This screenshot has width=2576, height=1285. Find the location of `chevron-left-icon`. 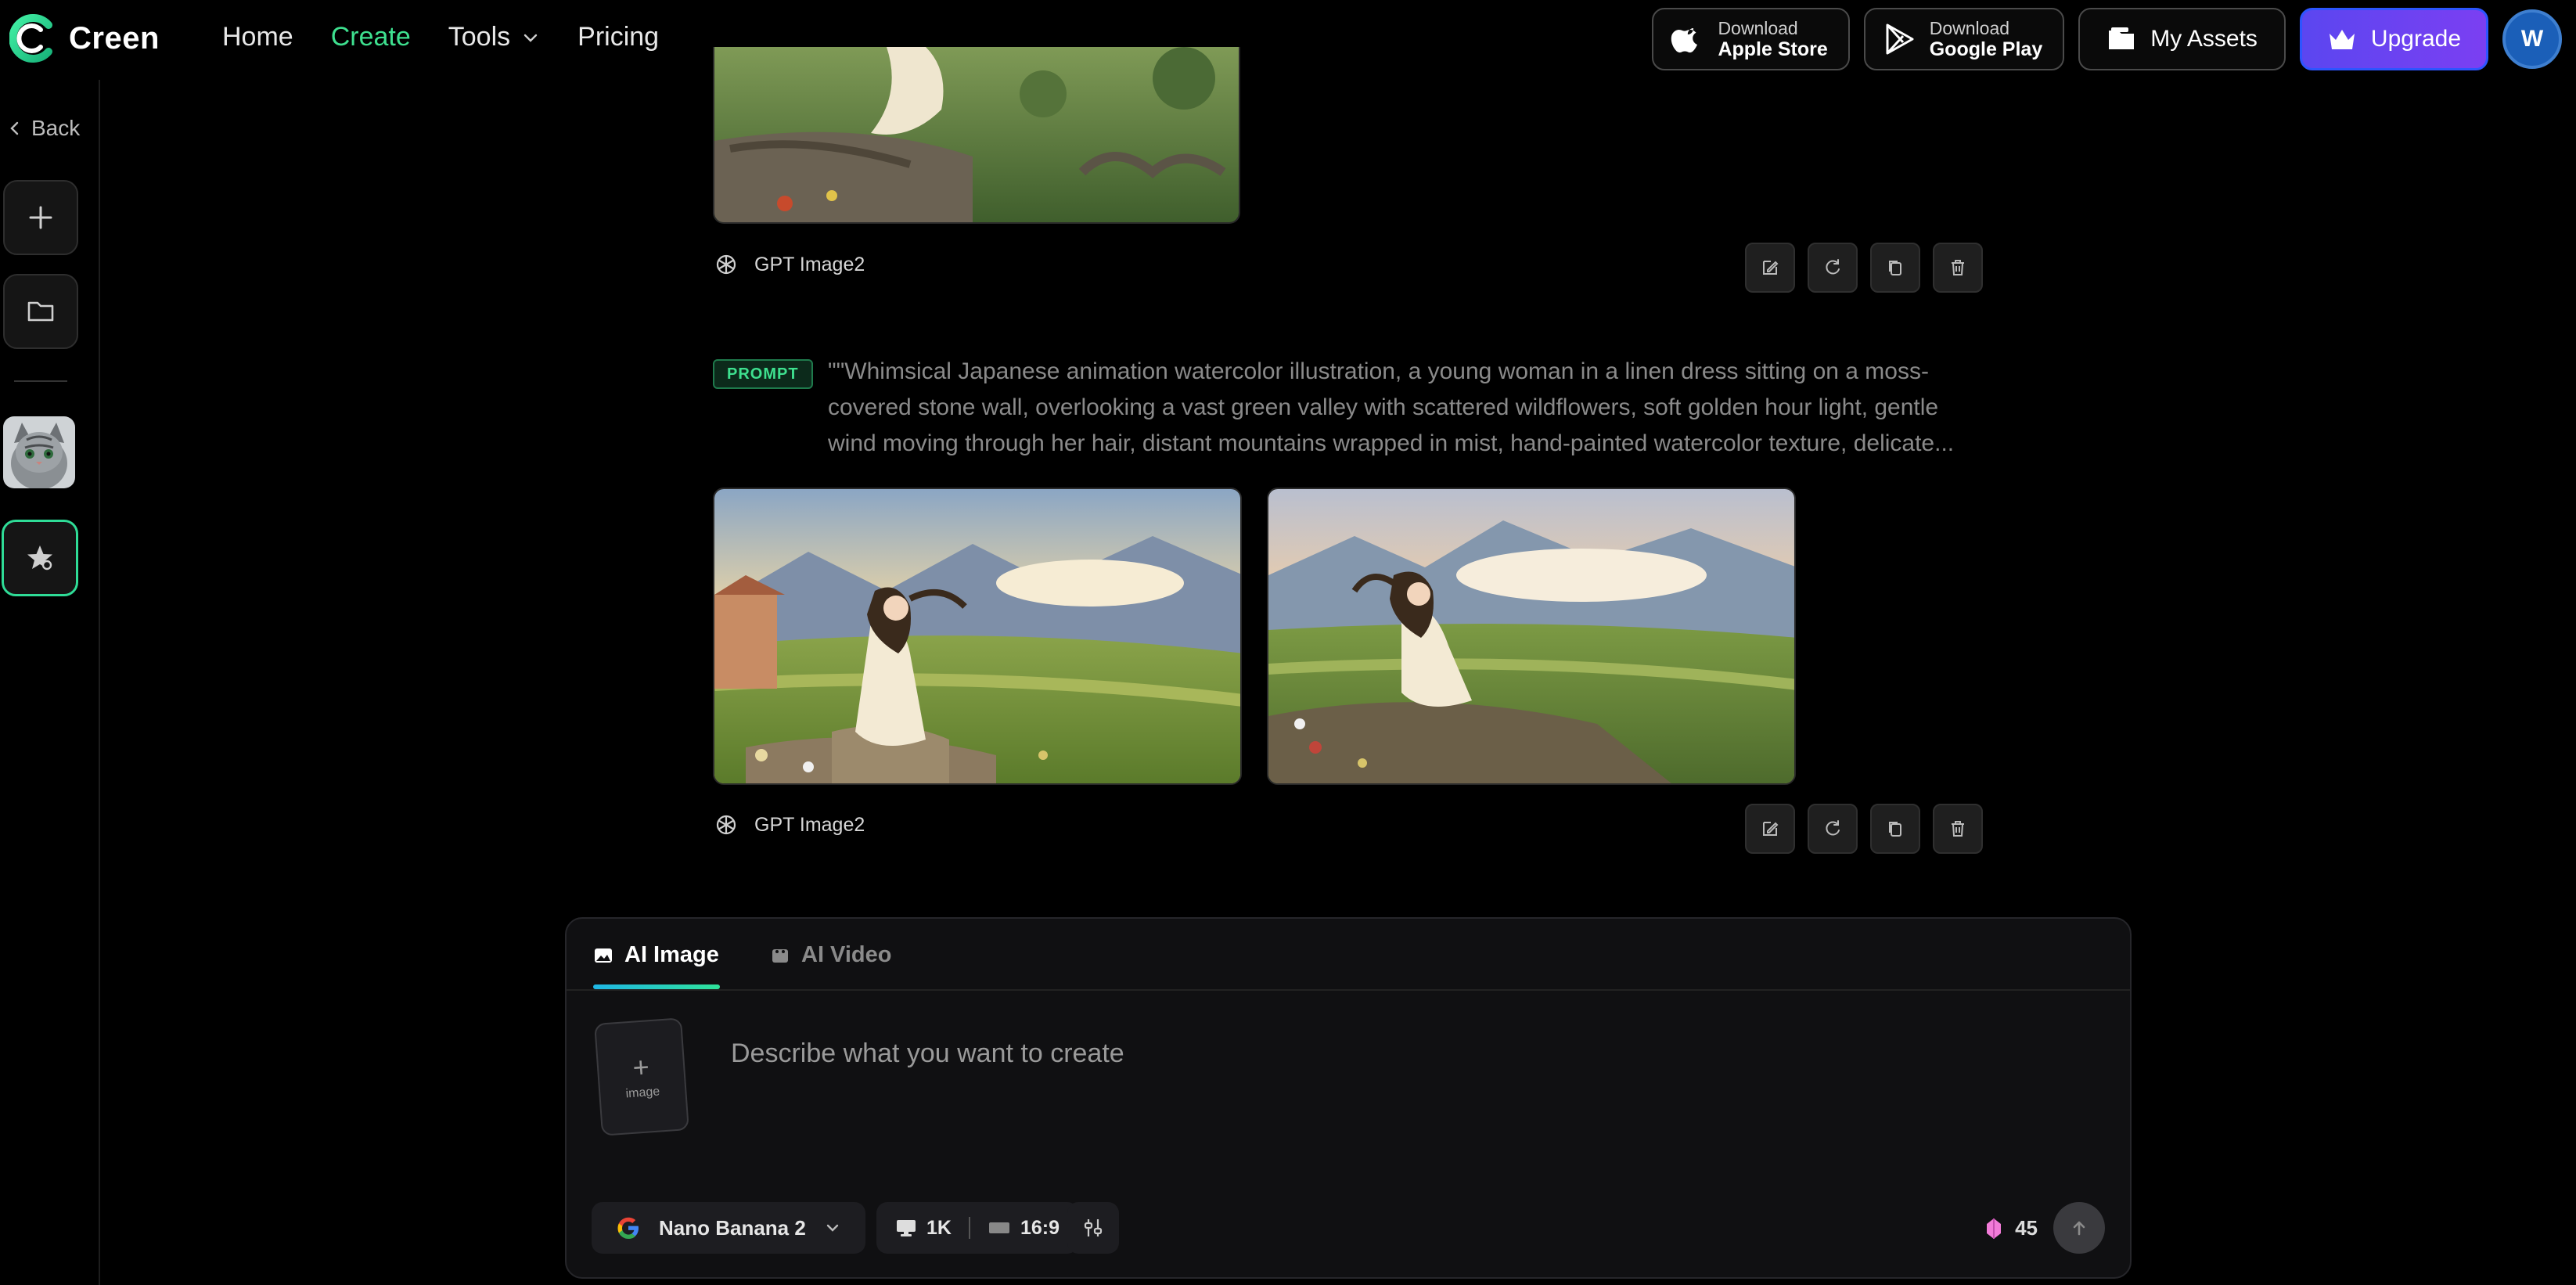

chevron-left-icon is located at coordinates (14, 128).